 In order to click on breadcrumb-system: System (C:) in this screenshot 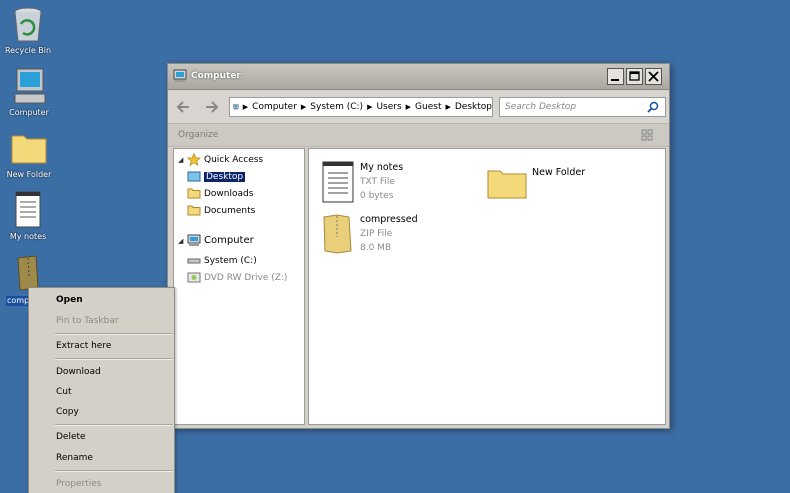, I will do `click(336, 107)`.